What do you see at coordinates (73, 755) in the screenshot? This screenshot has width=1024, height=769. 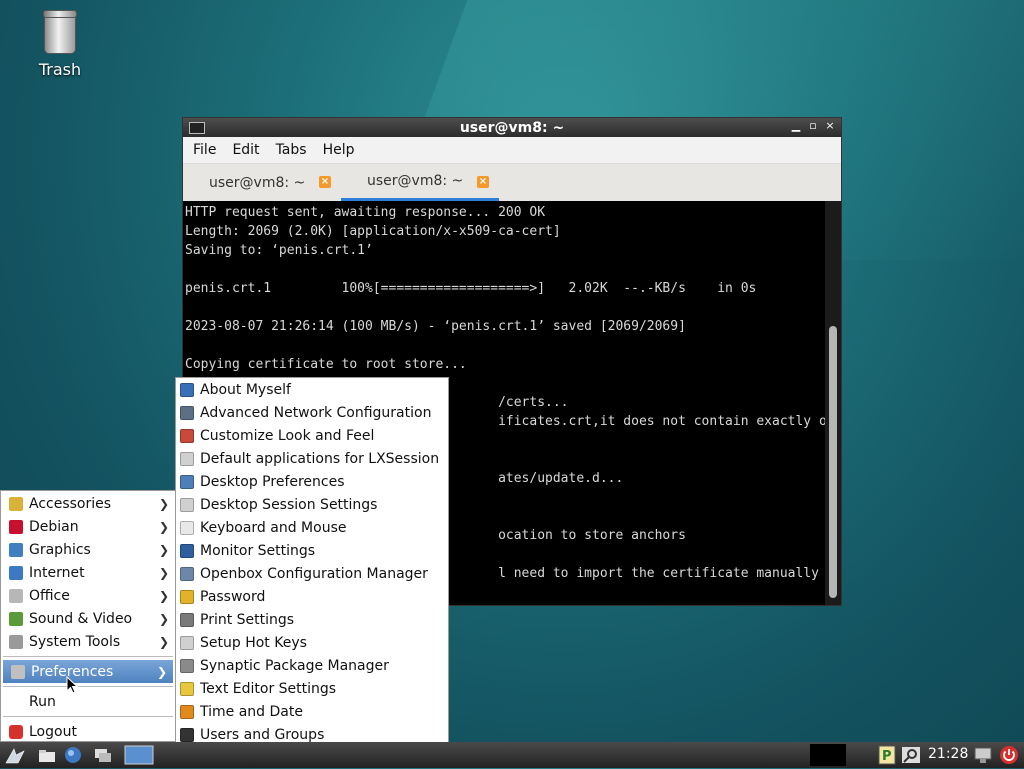 I see `web-browser-icon` at bounding box center [73, 755].